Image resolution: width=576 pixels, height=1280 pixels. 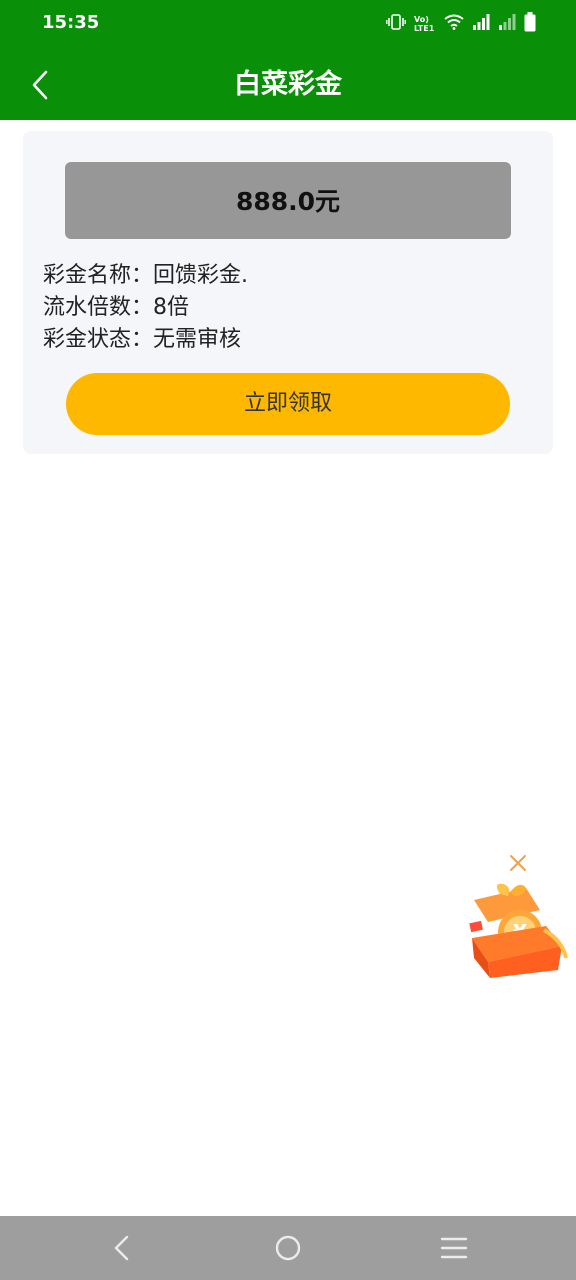 I want to click on back-icon, so click(x=121, y=1248).